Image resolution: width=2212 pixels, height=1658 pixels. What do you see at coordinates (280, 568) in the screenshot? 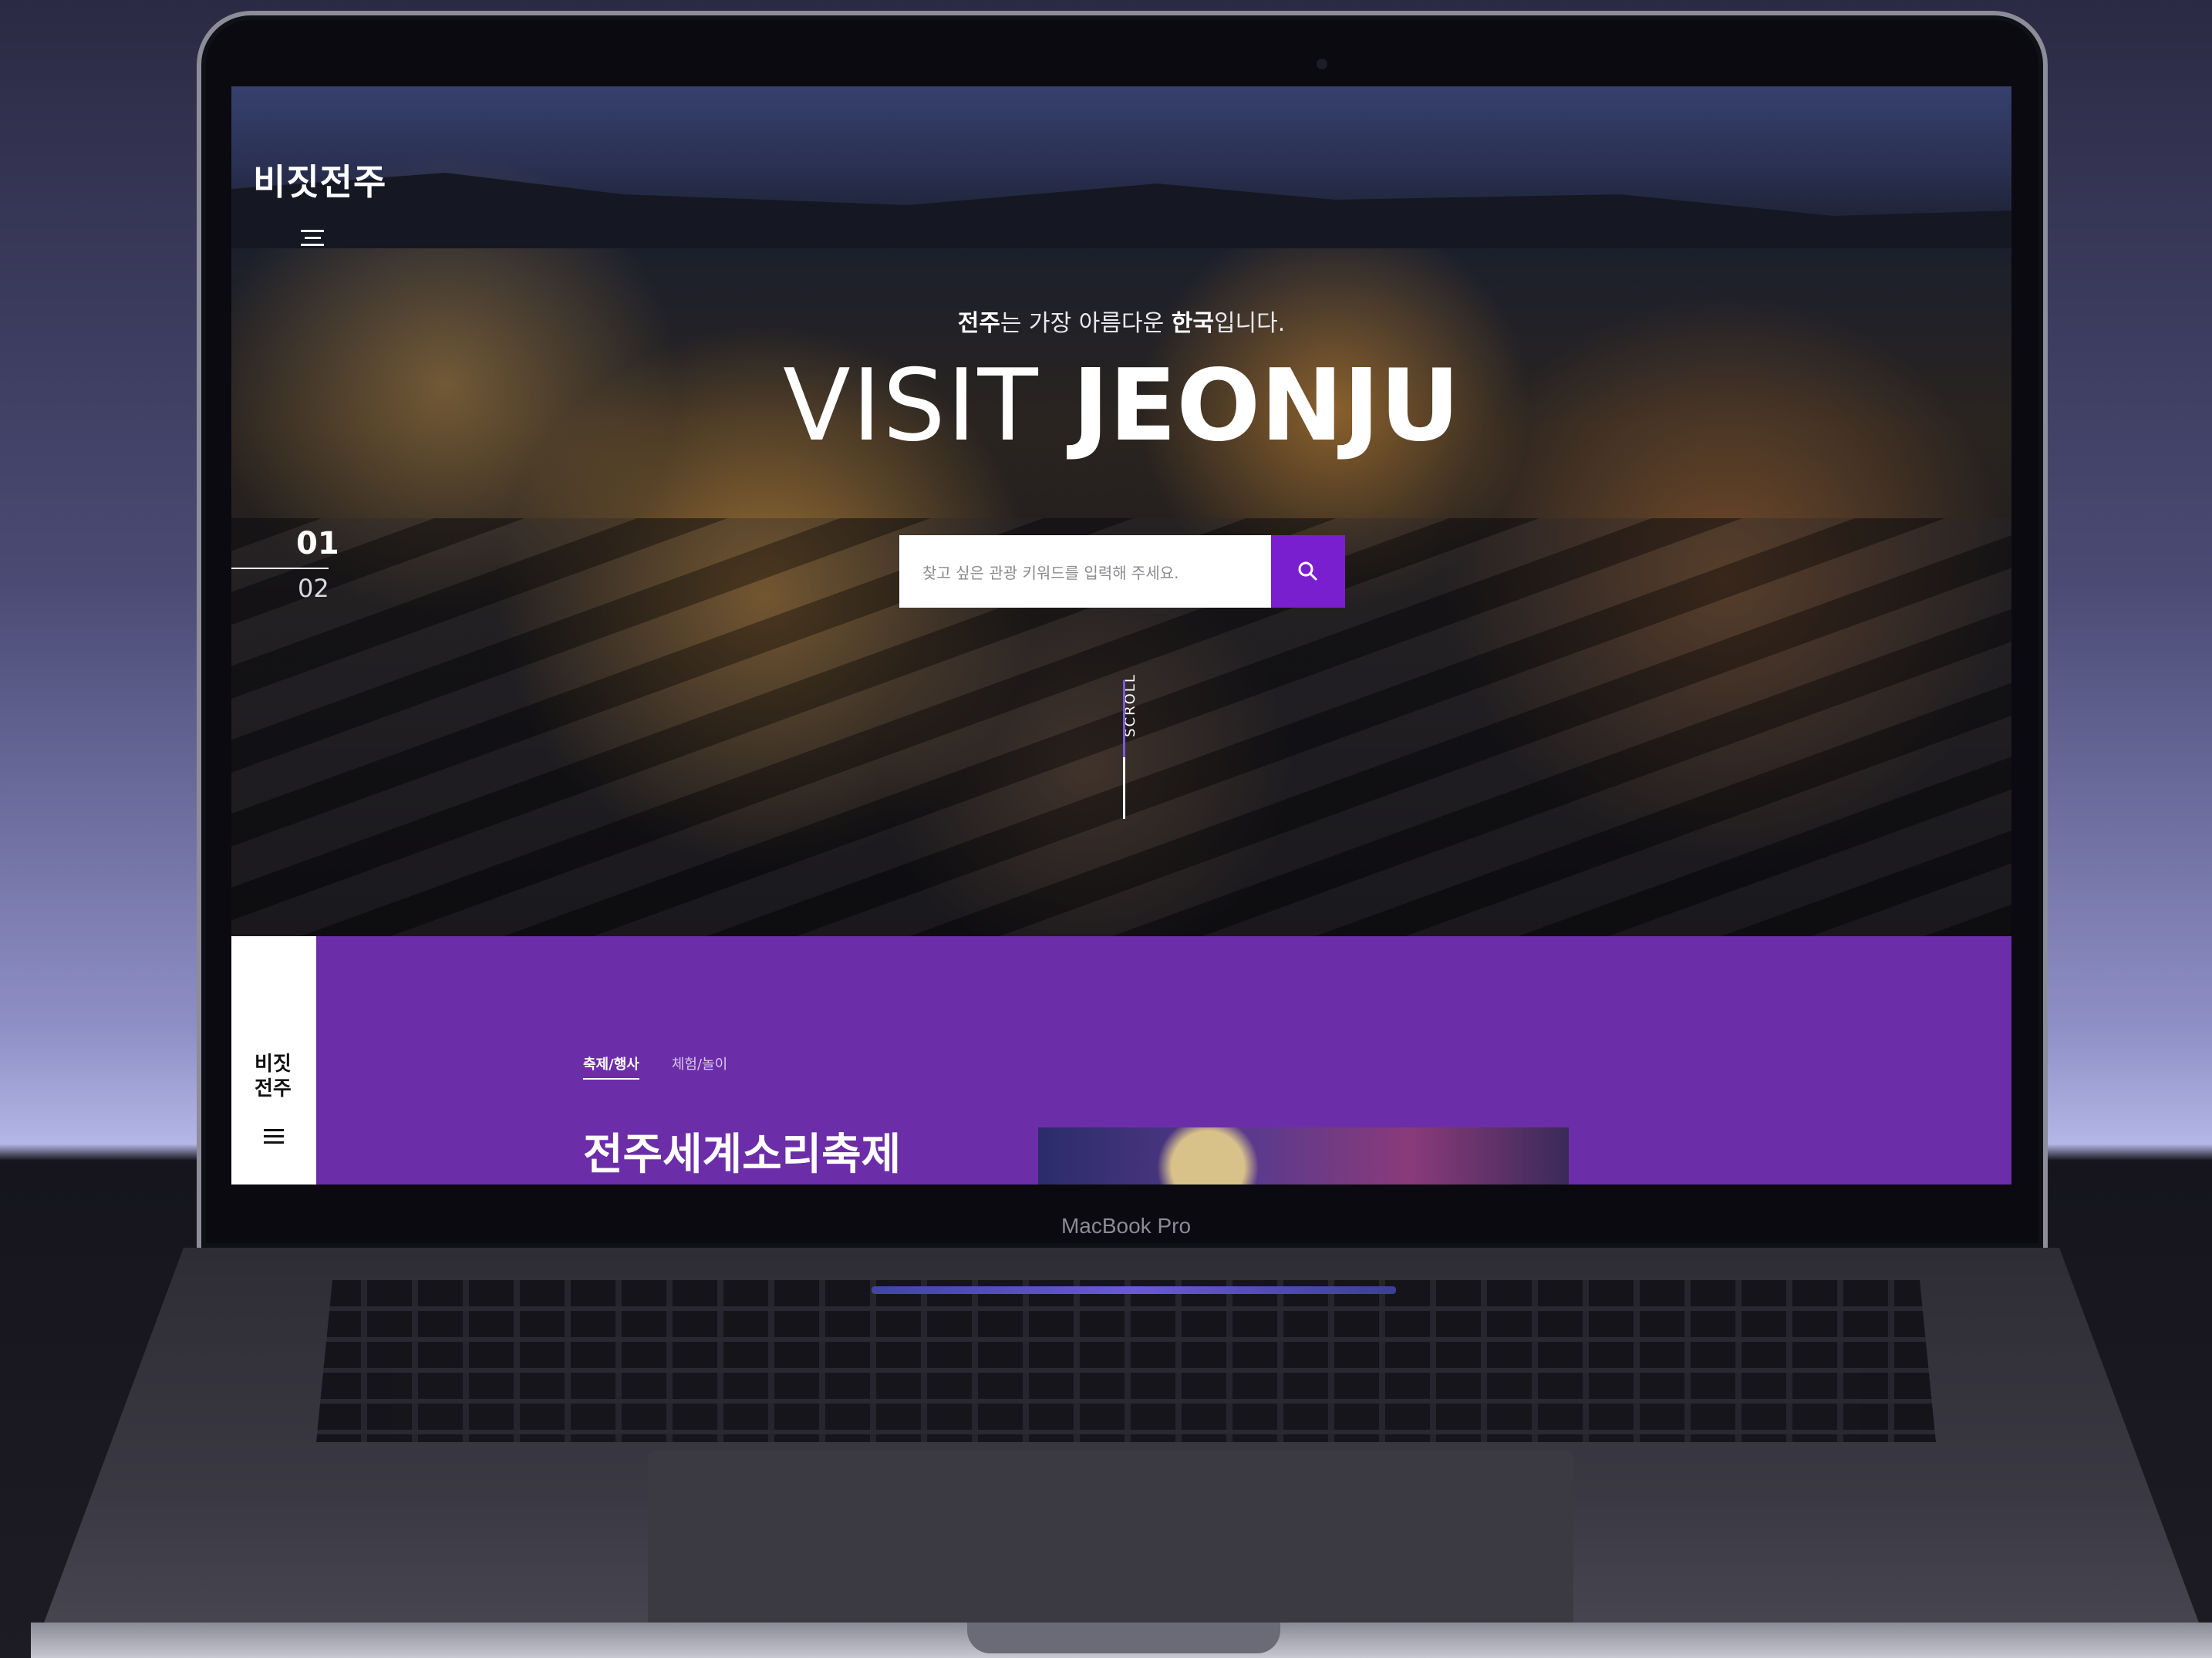
I see `slide-divider` at bounding box center [280, 568].